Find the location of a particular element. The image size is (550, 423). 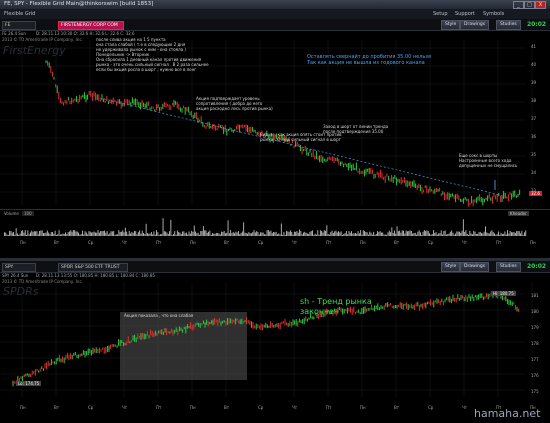

minimize-button: _ is located at coordinates (518, 5).